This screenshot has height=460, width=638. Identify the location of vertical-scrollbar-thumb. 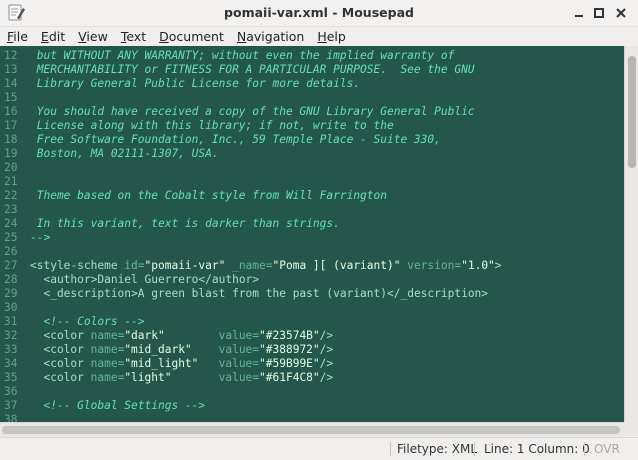
(632, 112).